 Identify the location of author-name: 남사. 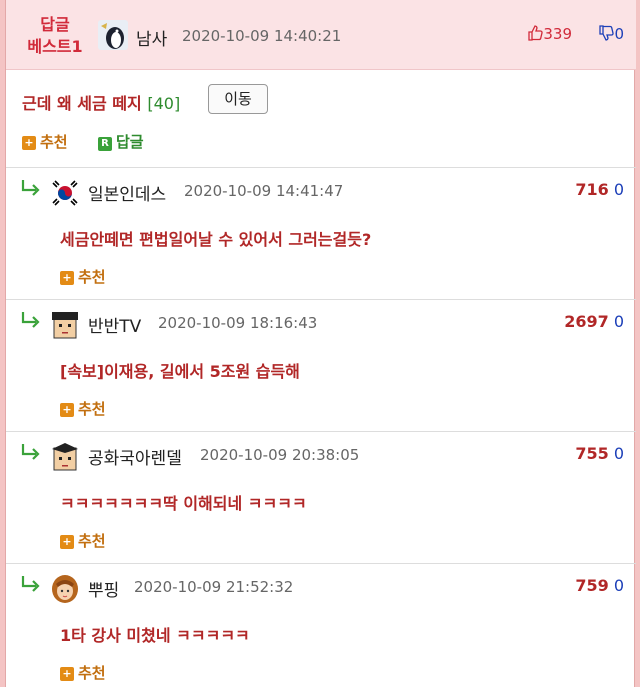
(151, 37).